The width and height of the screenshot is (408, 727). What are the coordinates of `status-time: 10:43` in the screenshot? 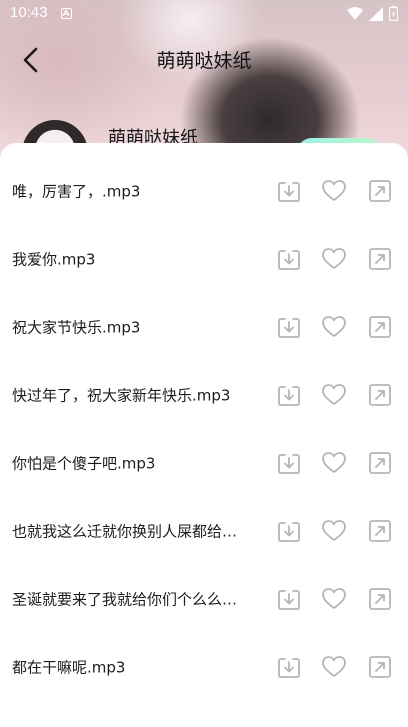 It's located at (29, 12).